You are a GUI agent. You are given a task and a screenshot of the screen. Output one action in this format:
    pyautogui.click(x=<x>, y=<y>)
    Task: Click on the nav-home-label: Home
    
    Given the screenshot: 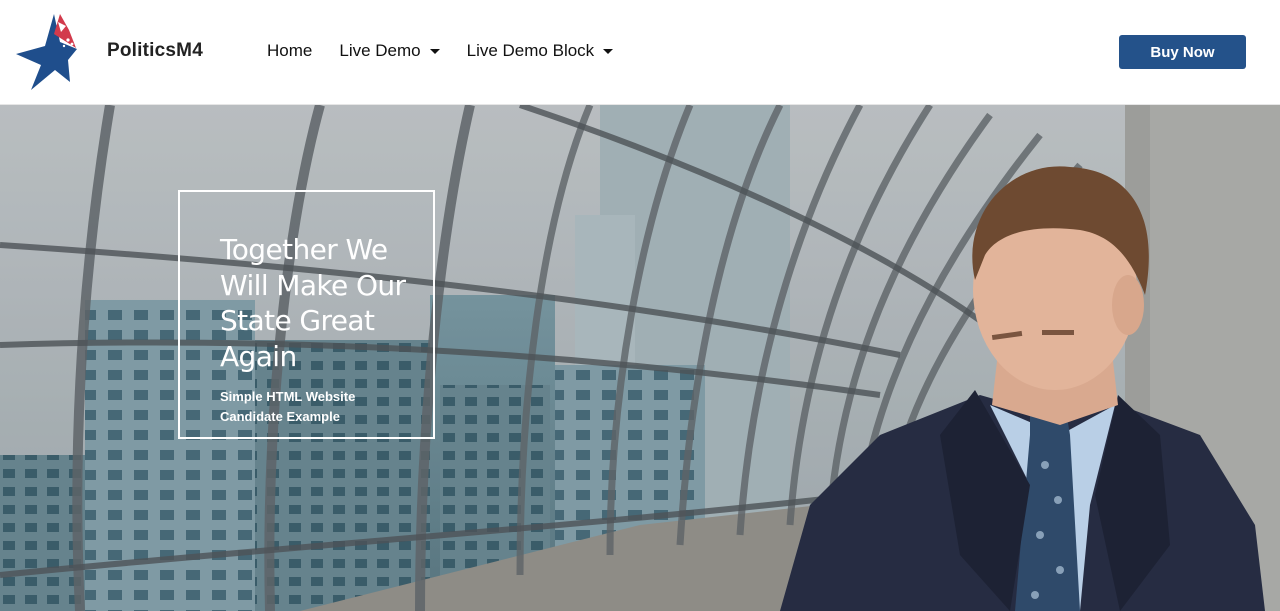 What is the action you would take?
    pyautogui.click(x=290, y=50)
    